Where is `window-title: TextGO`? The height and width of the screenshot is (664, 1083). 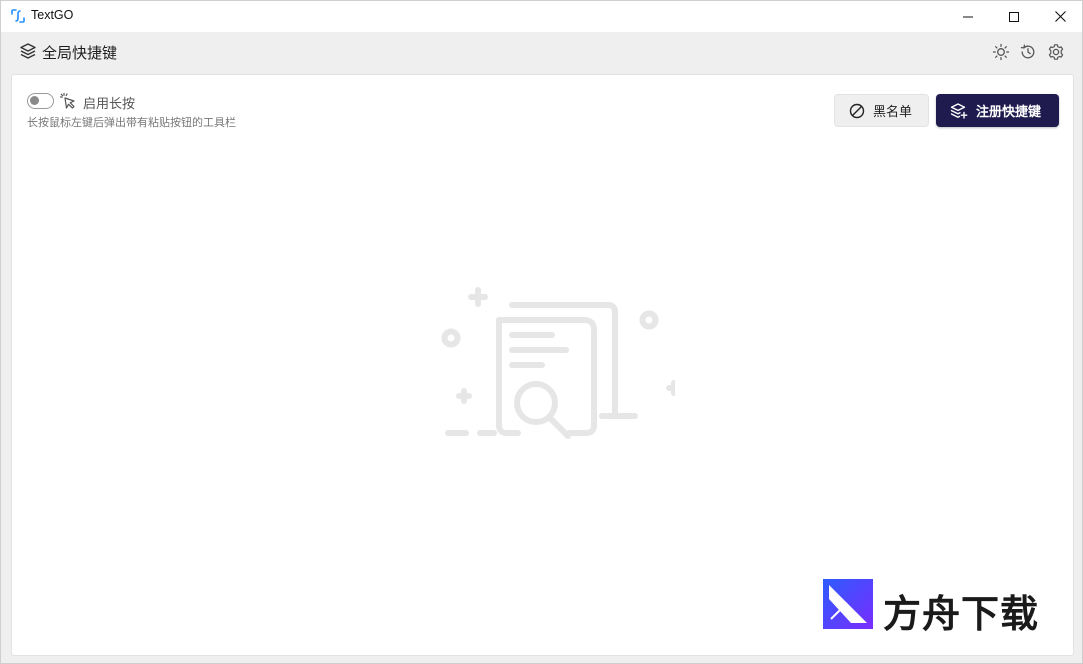
window-title: TextGO is located at coordinates (52, 15).